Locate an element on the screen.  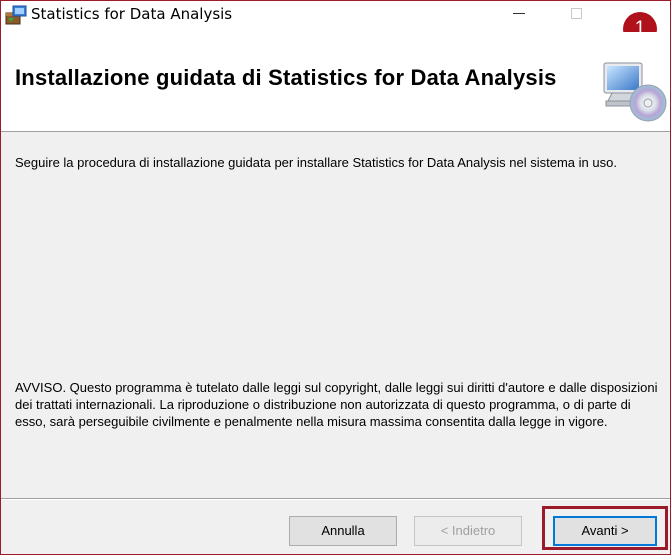
window-title: Statistics for Data Analysis is located at coordinates (132, 14).